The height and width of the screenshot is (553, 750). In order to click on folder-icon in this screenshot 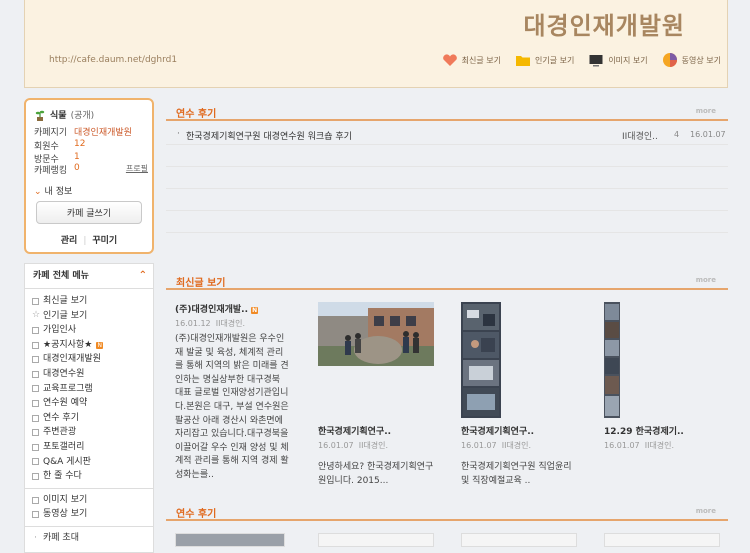, I will do `click(522, 60)`.